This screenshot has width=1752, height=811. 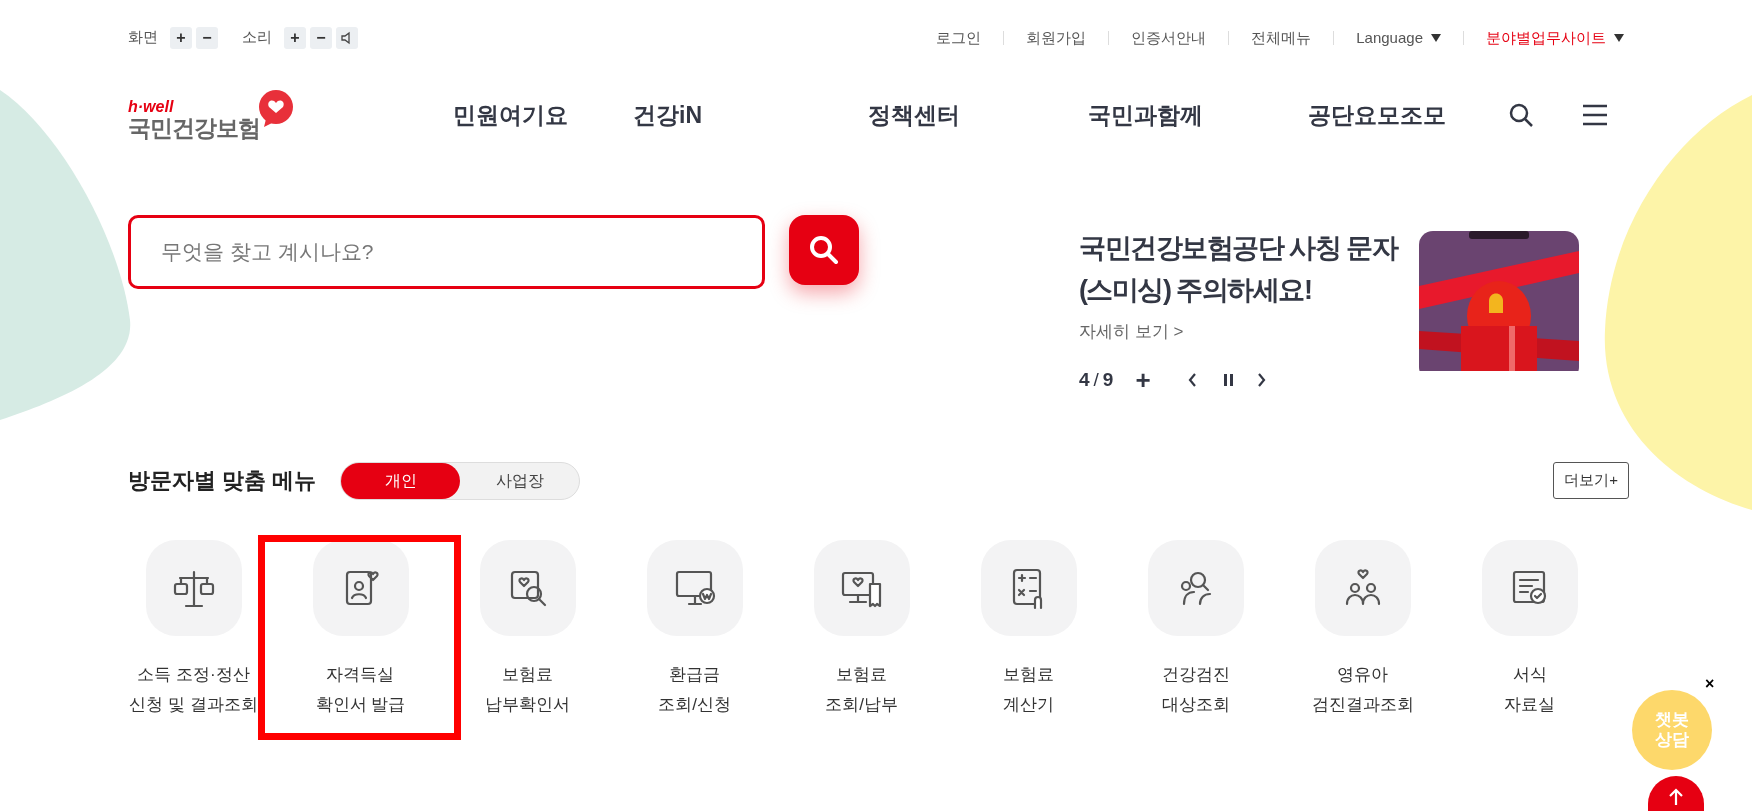 I want to click on speaker-icon, so click(x=347, y=37).